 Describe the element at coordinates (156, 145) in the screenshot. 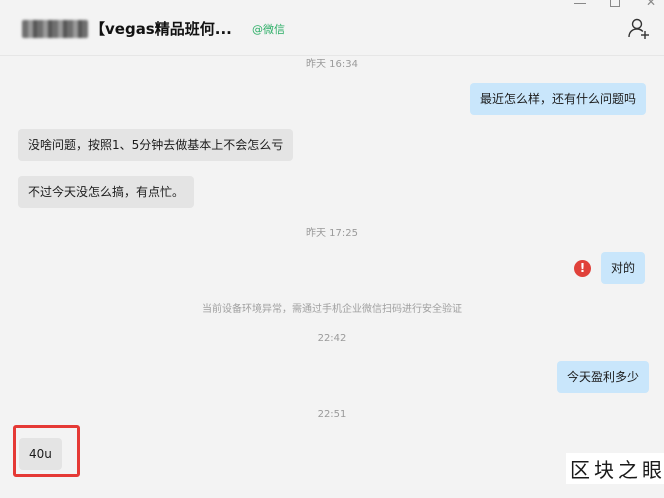

I see `incoming-message: 没啥问题，按照1、5分钟去做基本上不会怎么亏` at that location.